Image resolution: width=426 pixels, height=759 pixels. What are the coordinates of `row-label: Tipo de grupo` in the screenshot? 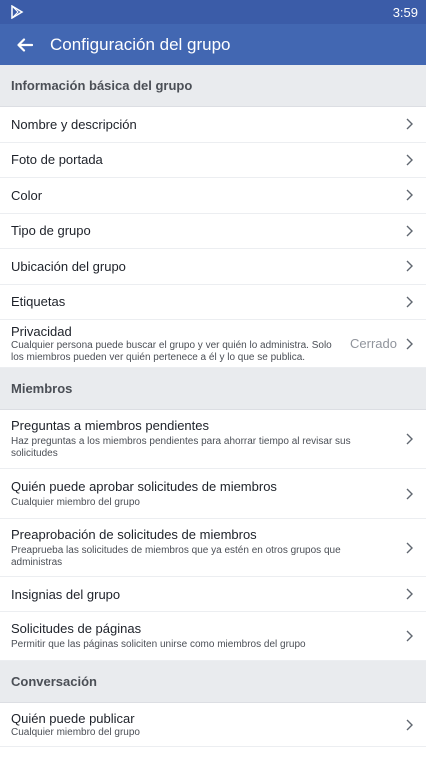 It's located at (51, 231).